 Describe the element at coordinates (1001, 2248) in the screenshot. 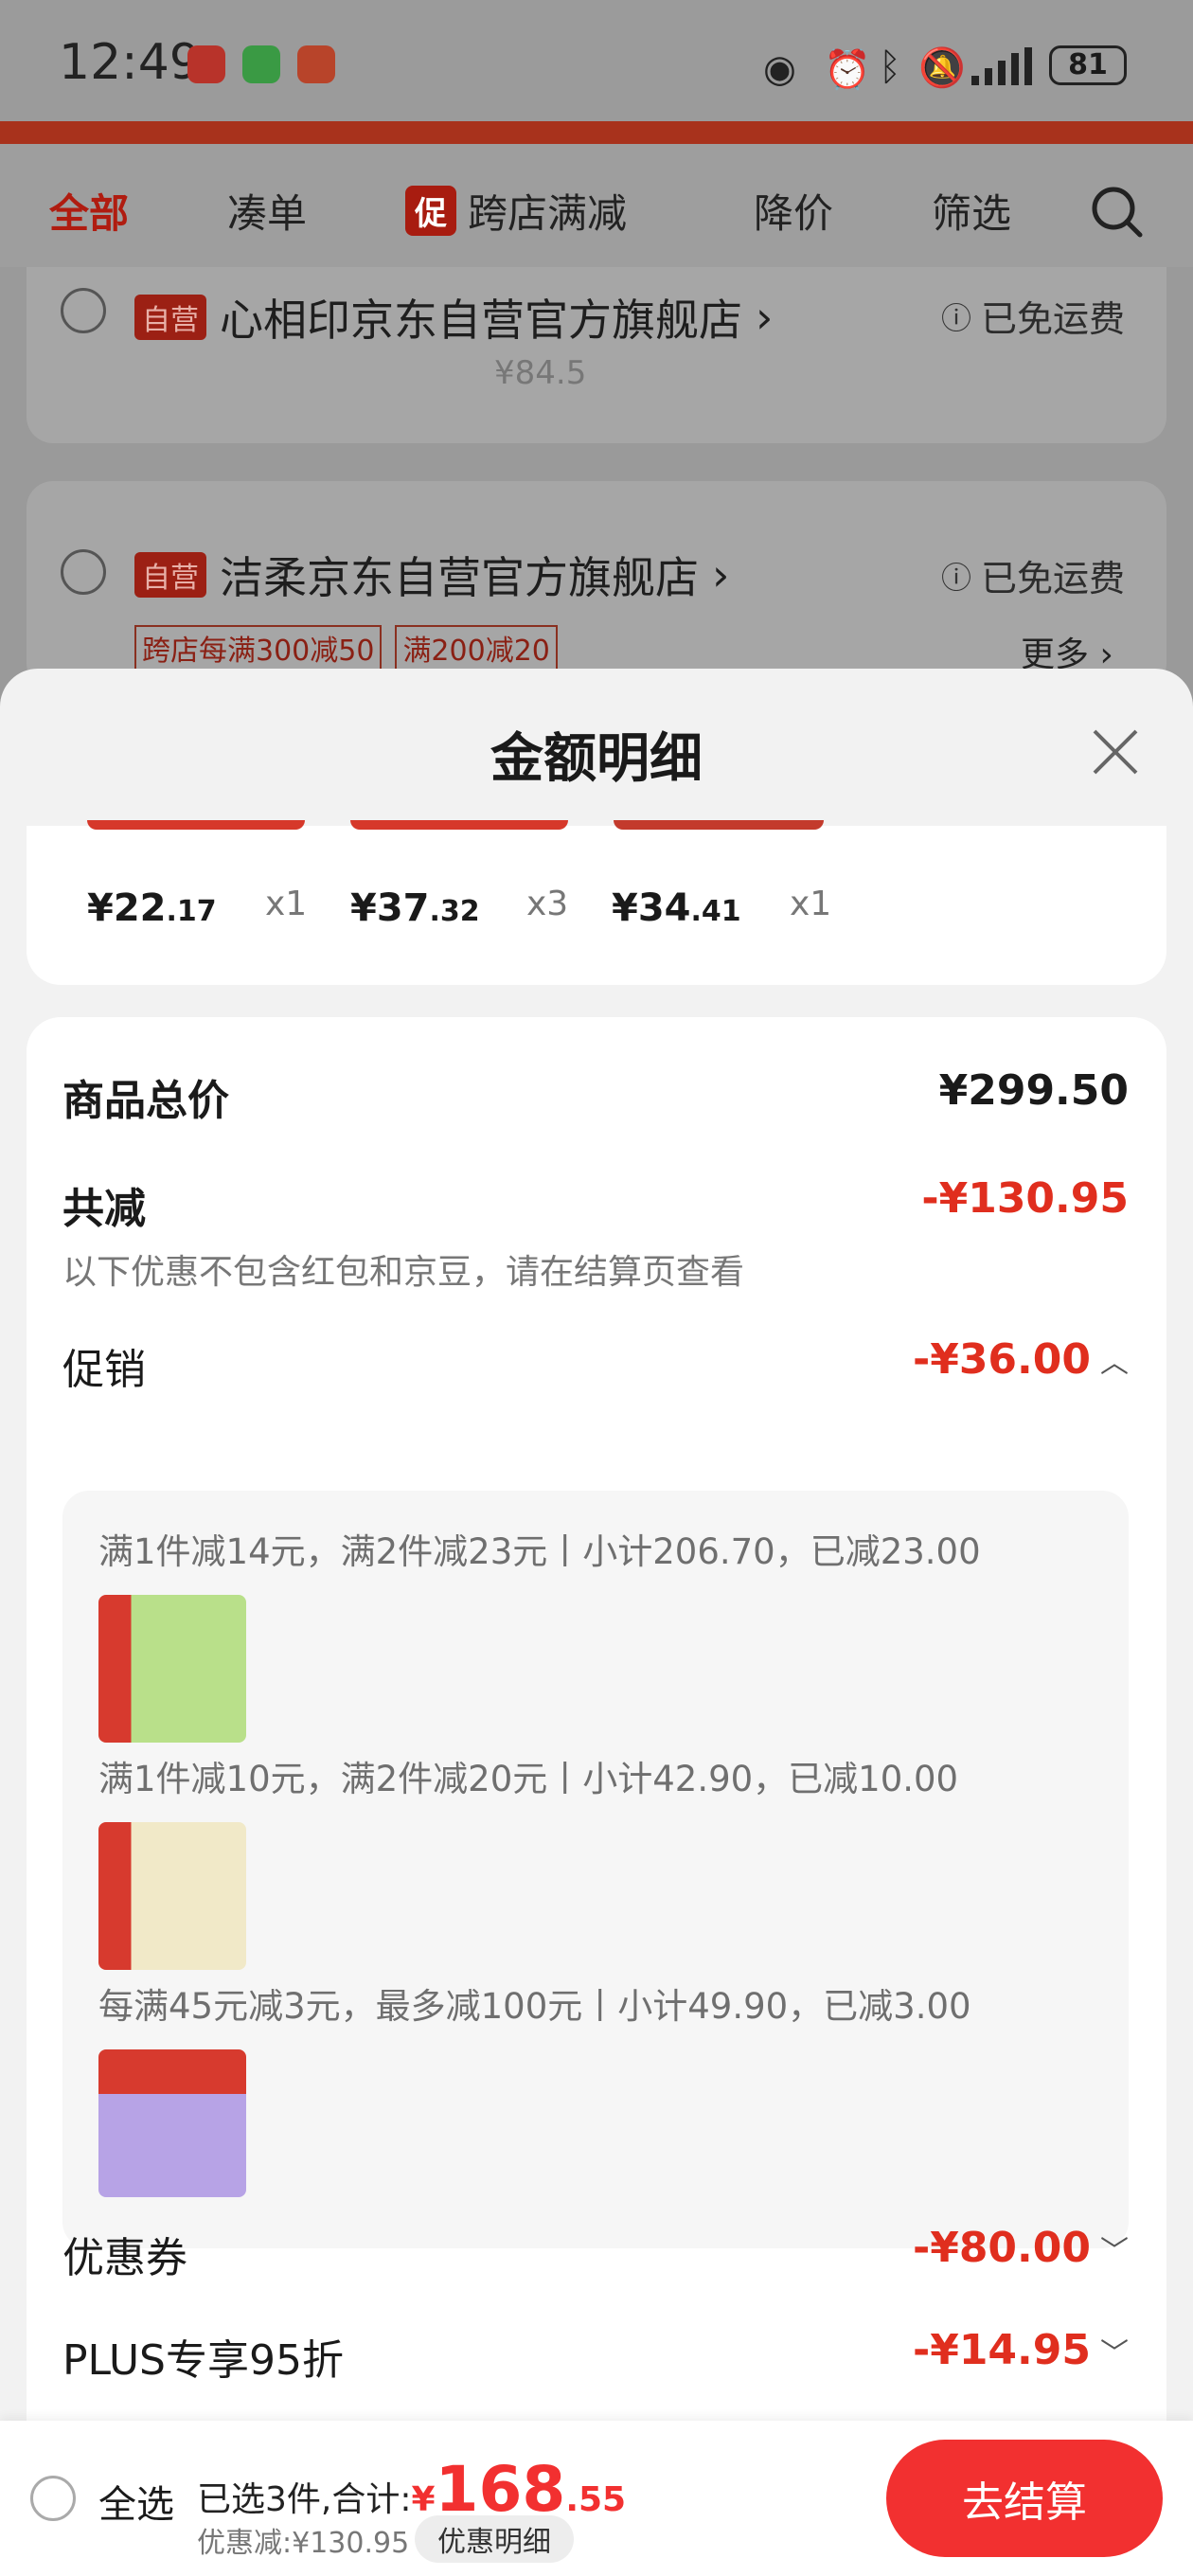

I see `coupon-value: -¥80.00` at that location.